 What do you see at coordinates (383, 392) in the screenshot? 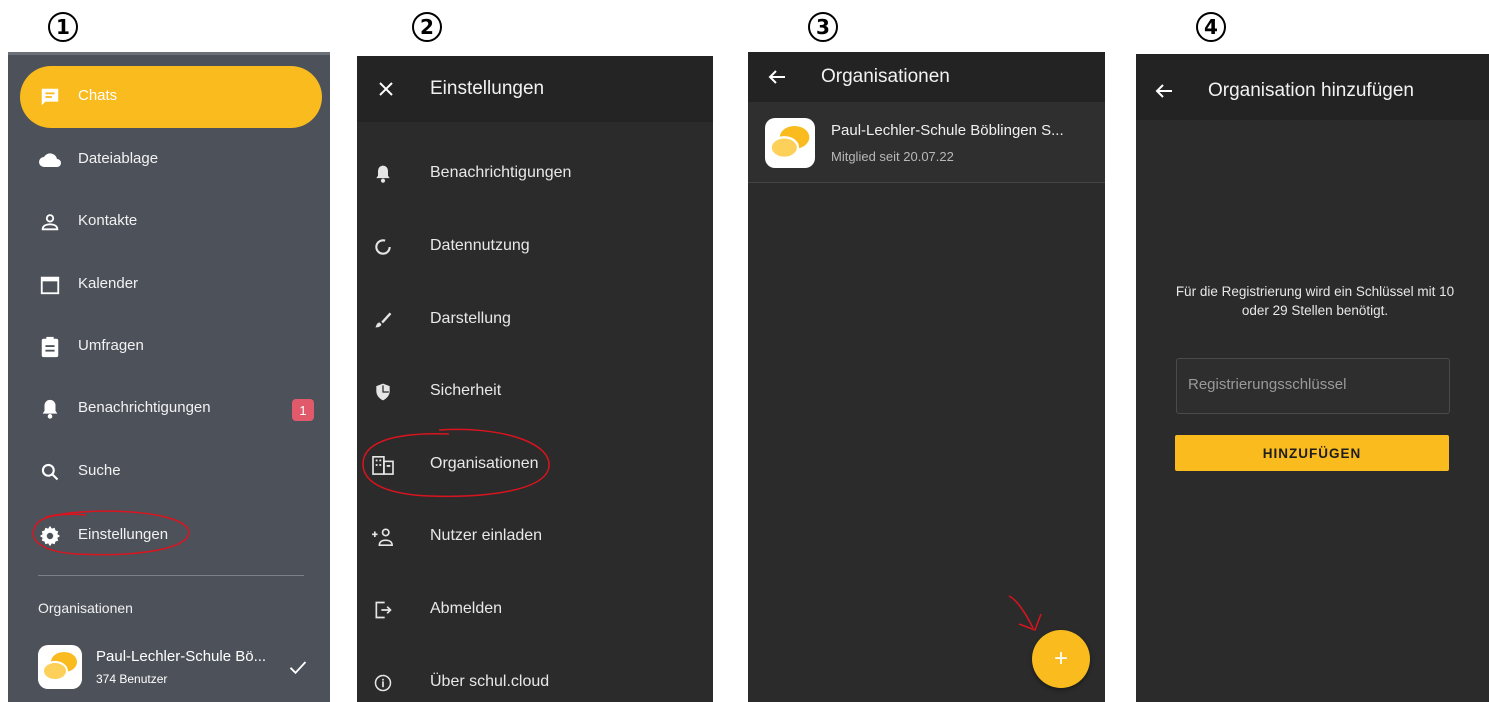
I see `shield-icon` at bounding box center [383, 392].